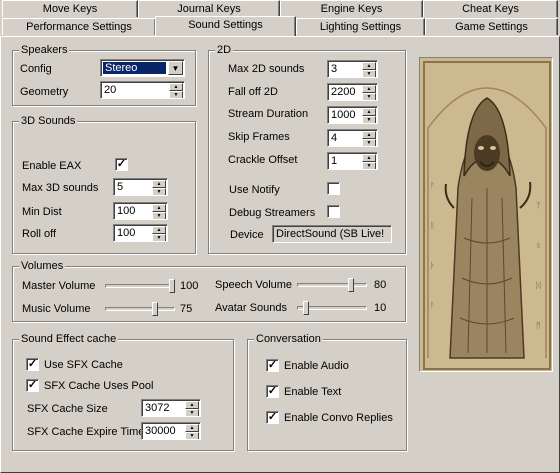  Describe the element at coordinates (79, 26) in the screenshot. I see `tab-performance-settings: Performance Settings` at that location.